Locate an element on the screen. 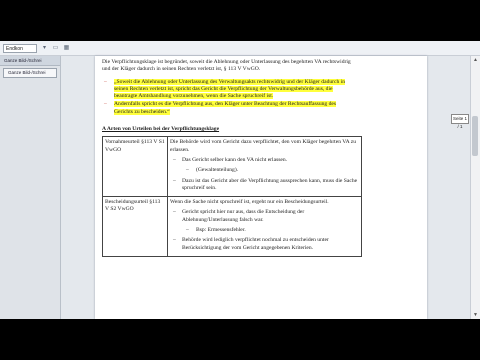 Image resolution: width=480 pixels, height=360 pixels. grid-icon: ▦ is located at coordinates (66, 48).